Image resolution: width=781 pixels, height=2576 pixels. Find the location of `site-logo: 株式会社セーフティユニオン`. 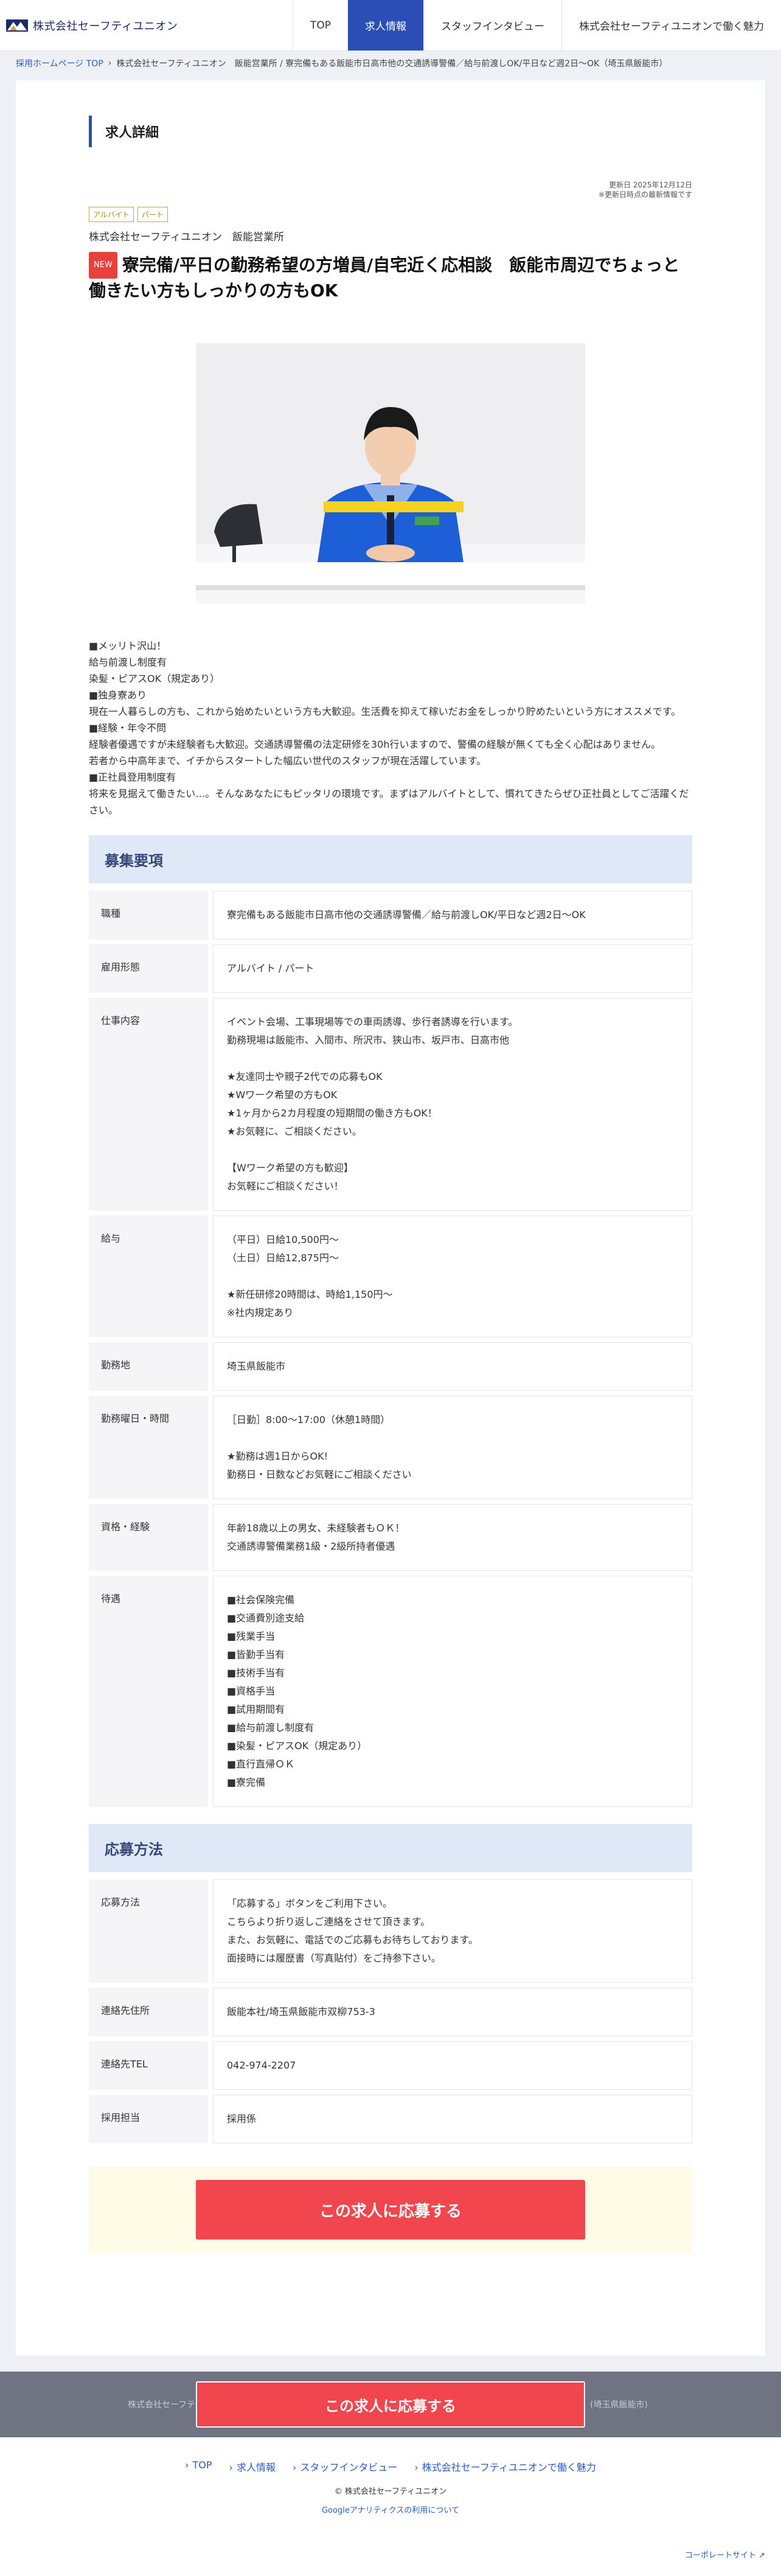

site-logo: 株式会社セーフティユニオン is located at coordinates (89, 25).